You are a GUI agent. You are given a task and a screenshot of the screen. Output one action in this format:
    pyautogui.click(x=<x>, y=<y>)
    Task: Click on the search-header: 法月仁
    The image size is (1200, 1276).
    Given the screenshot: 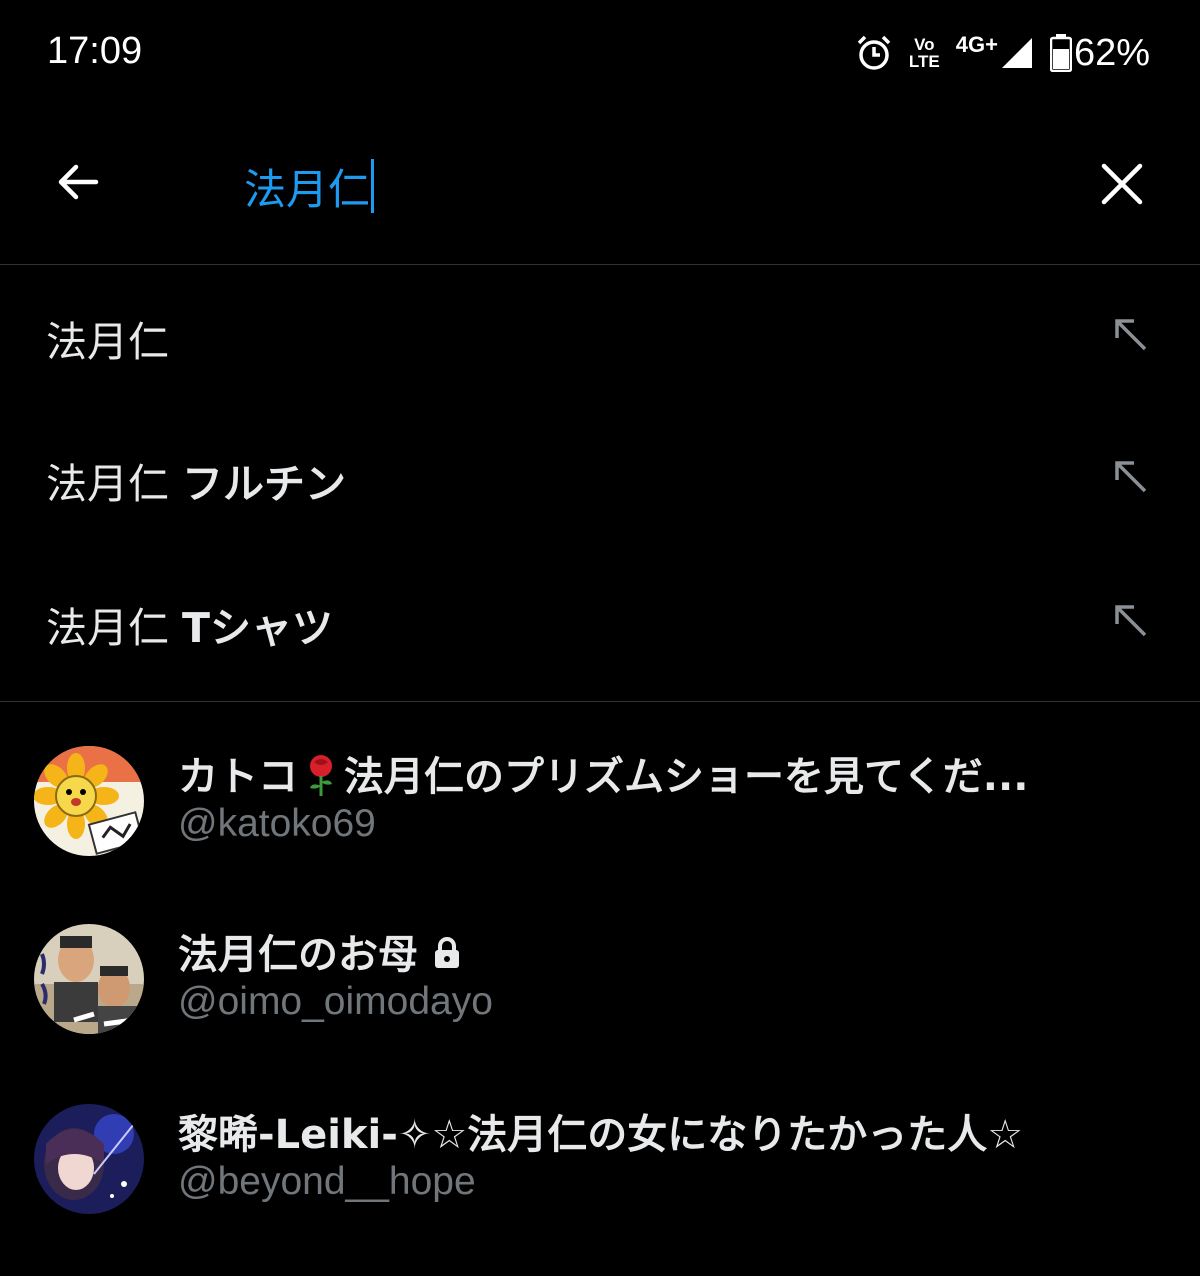 What is the action you would take?
    pyautogui.click(x=600, y=184)
    